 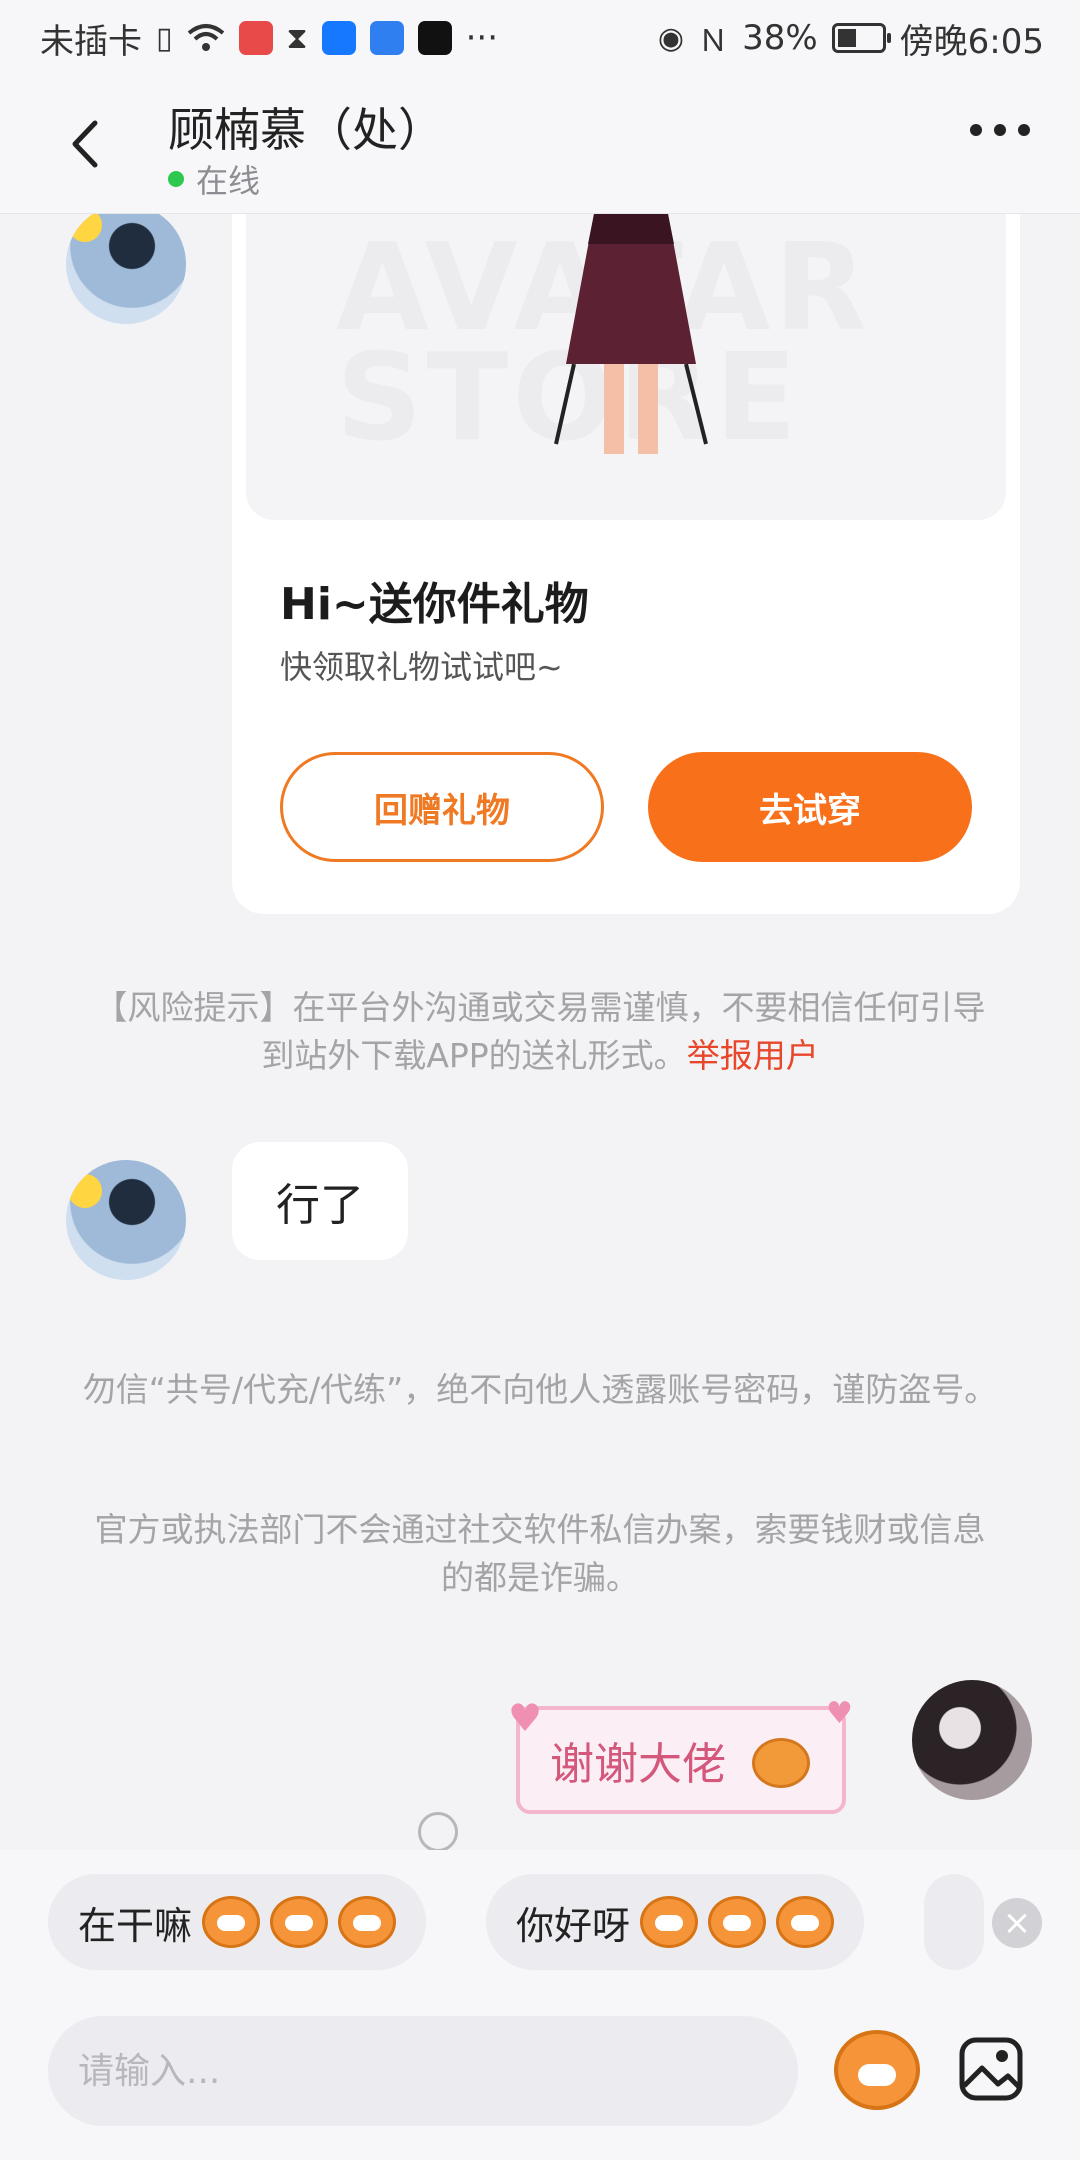 I want to click on eye-icon: ◉, so click(x=671, y=38).